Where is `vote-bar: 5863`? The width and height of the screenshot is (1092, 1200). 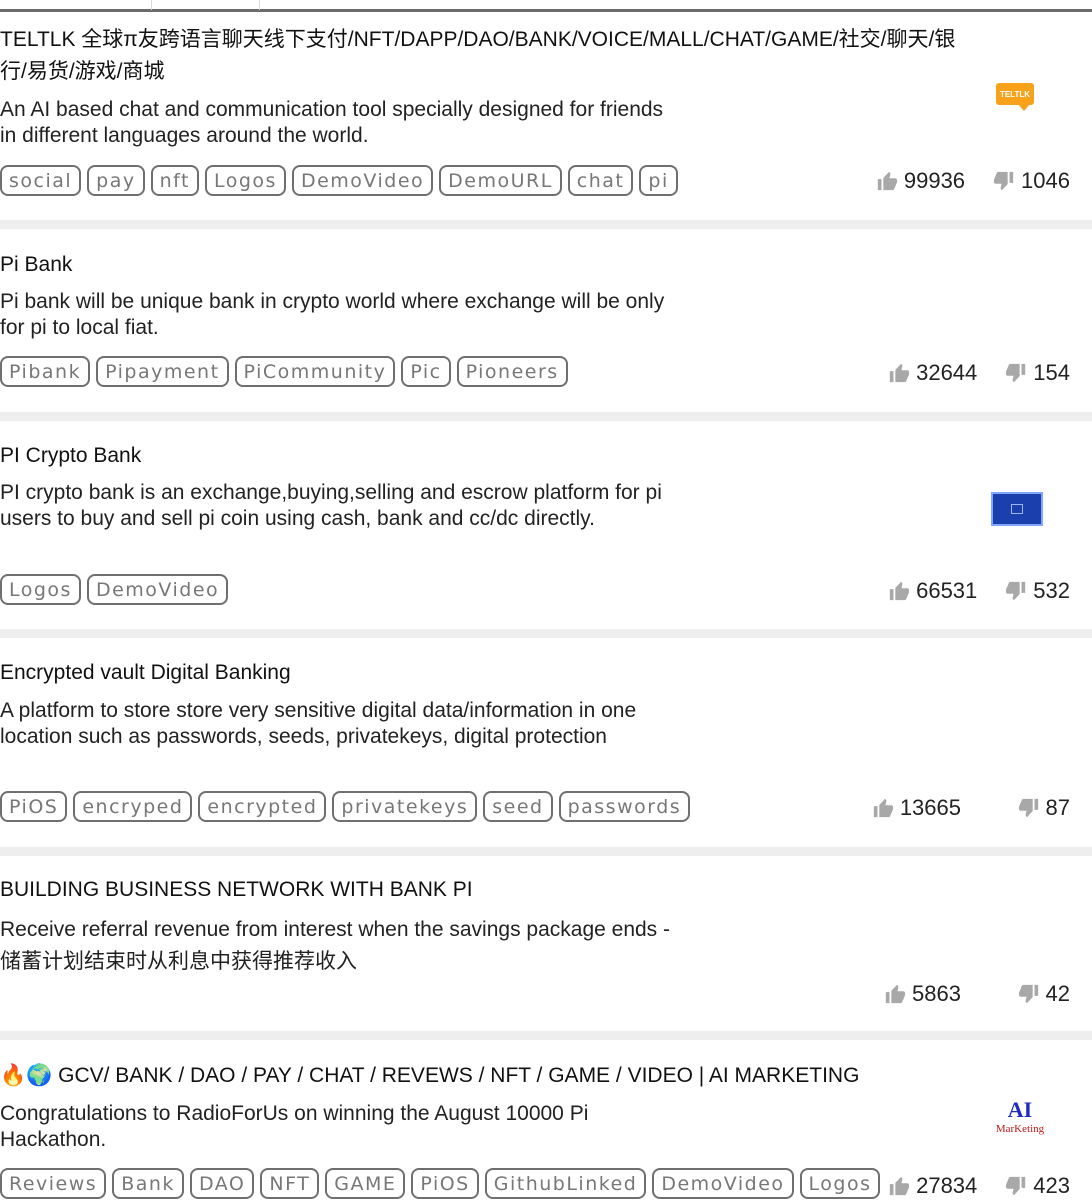
vote-bar: 5863 is located at coordinates (936, 994).